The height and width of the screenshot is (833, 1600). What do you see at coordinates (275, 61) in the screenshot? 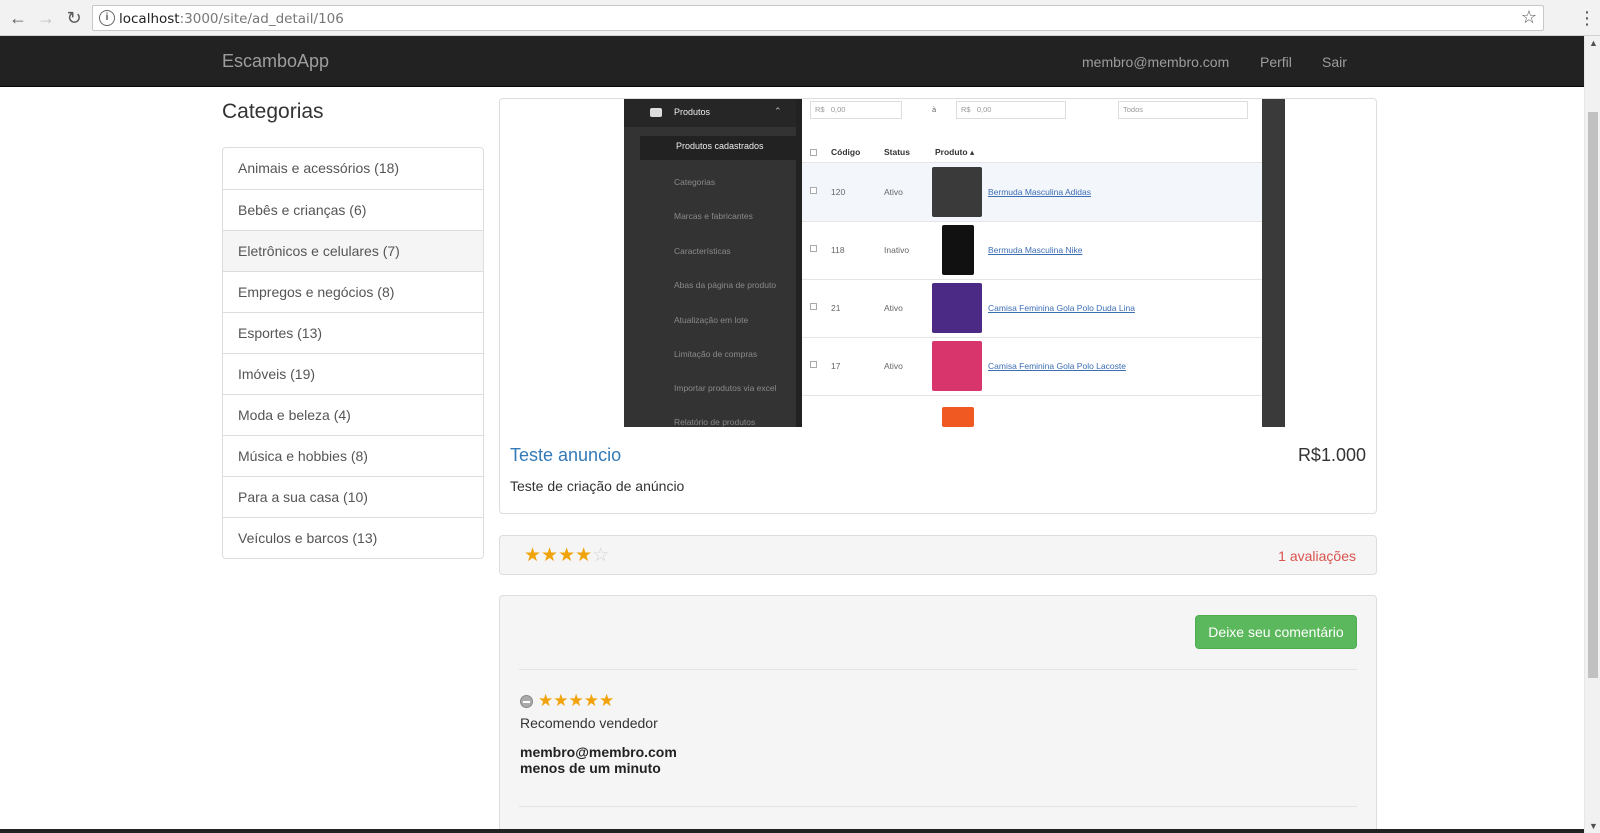
I see `brand-link: EscamboApp` at bounding box center [275, 61].